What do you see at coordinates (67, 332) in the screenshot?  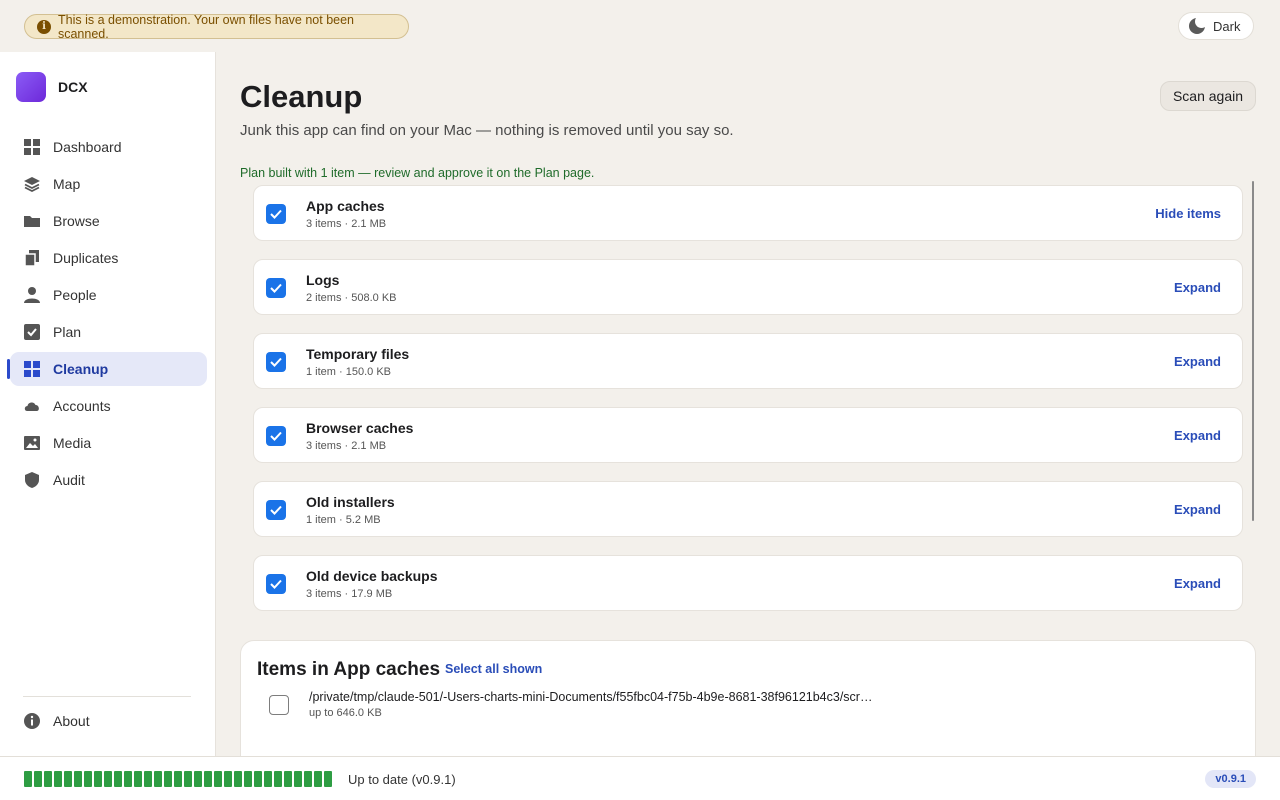 I see `sidebar-item-label: Plan` at bounding box center [67, 332].